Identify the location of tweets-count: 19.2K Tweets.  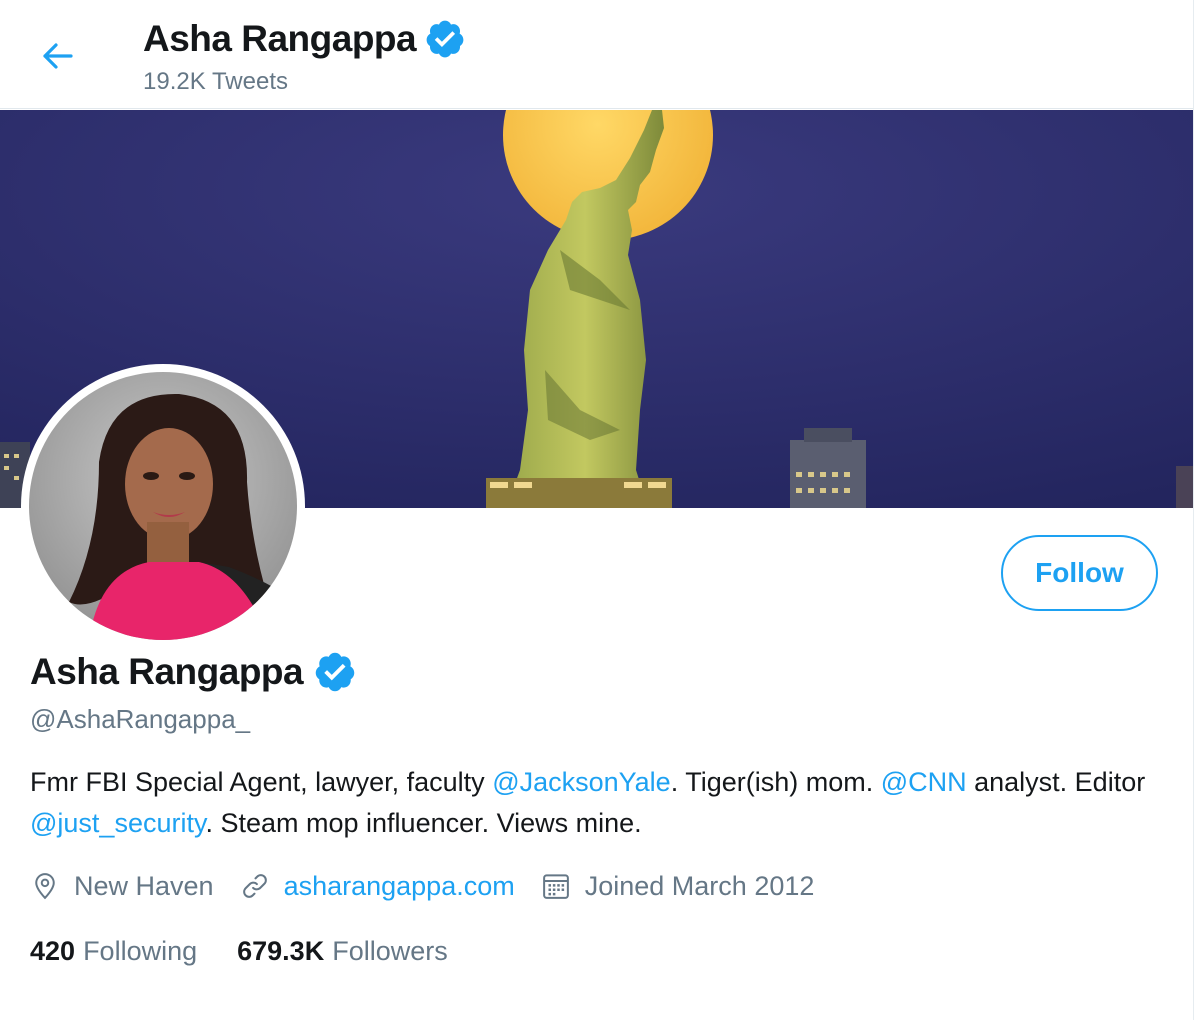
(215, 81).